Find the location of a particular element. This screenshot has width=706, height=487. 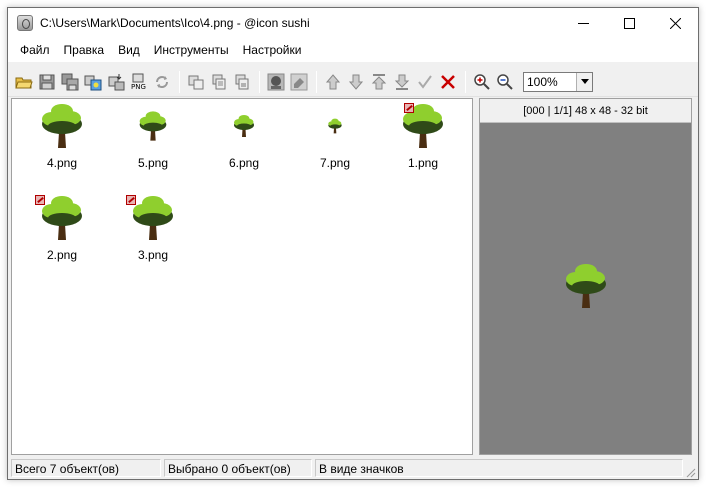

zoom-out-button is located at coordinates (505, 82).